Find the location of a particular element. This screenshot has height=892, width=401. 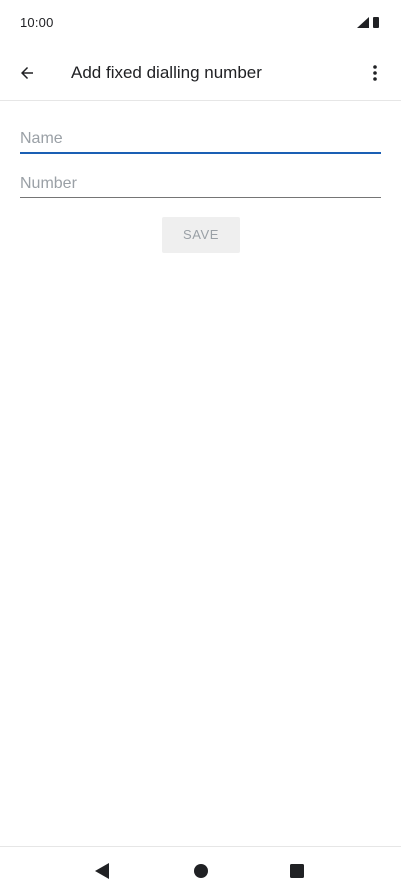

status-bar: 10:00 is located at coordinates (200, 22).